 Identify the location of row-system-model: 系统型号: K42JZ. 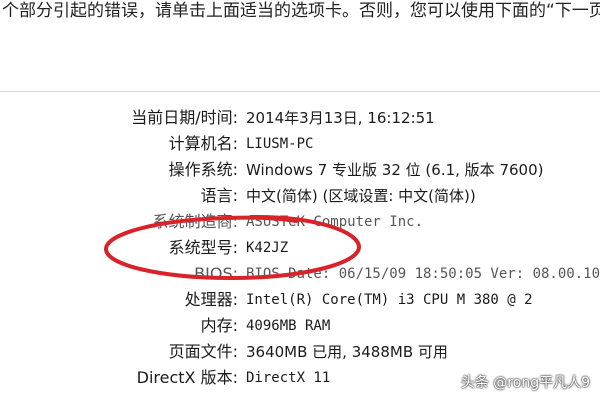
(300, 248).